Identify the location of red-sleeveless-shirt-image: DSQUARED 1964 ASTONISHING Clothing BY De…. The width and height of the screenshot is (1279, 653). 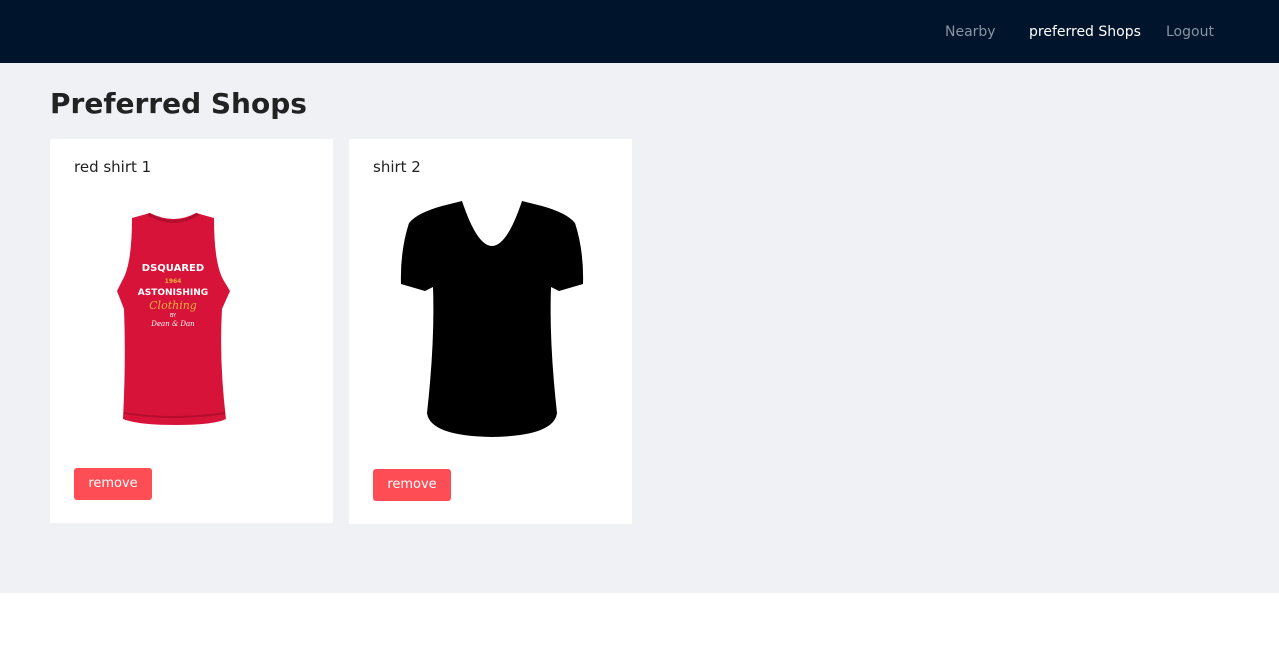
(193, 318).